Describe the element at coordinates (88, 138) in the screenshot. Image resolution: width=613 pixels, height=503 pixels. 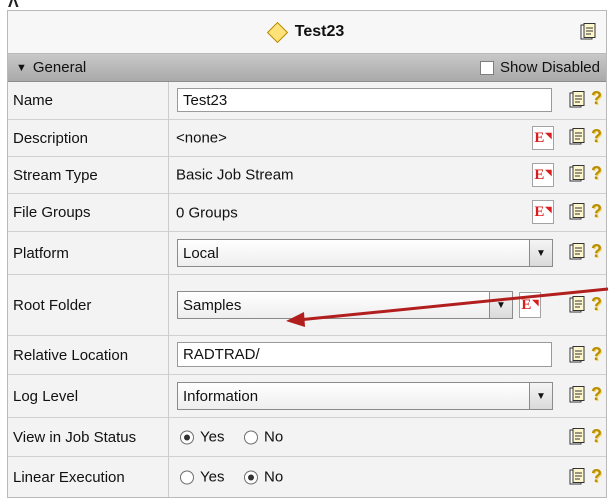
I see `property-label: Description` at that location.